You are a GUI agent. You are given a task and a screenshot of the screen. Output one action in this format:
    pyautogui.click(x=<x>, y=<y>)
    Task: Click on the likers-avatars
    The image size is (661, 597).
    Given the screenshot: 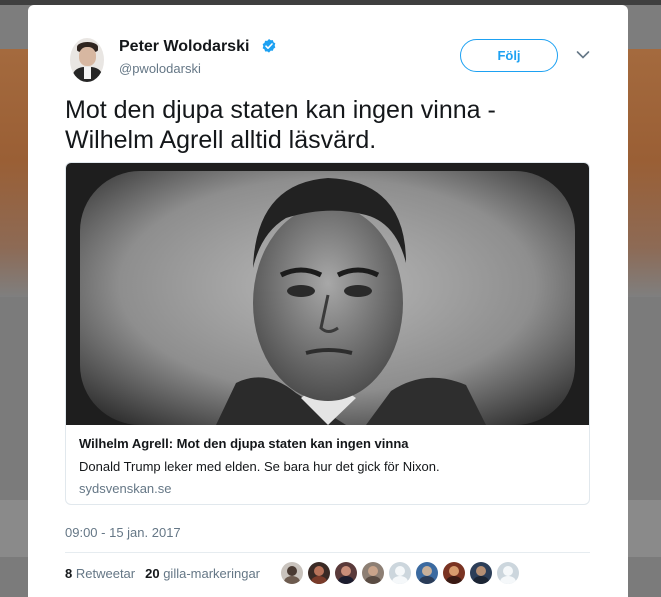 What is the action you would take?
    pyautogui.click(x=402, y=574)
    